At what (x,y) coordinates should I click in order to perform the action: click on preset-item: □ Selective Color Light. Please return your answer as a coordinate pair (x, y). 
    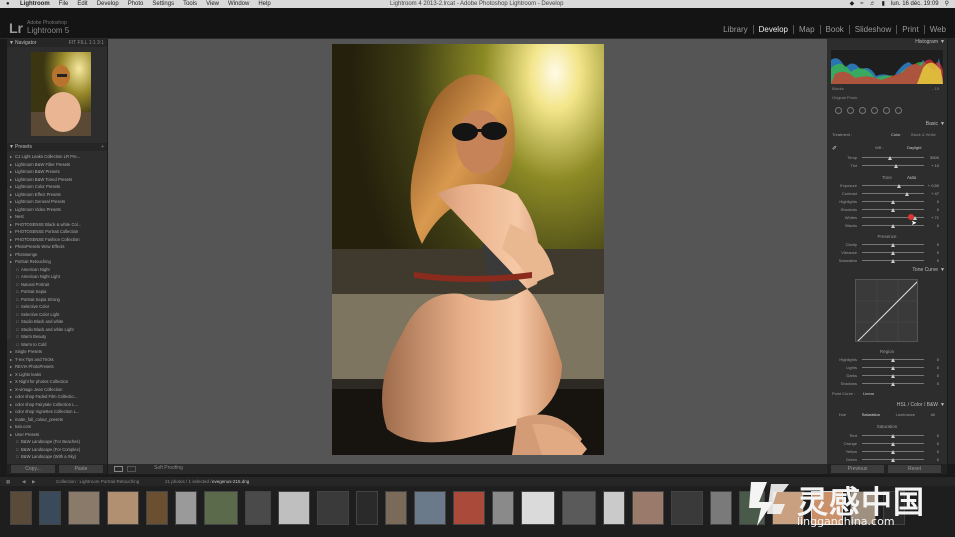
    Looking at the image, I should click on (57, 315).